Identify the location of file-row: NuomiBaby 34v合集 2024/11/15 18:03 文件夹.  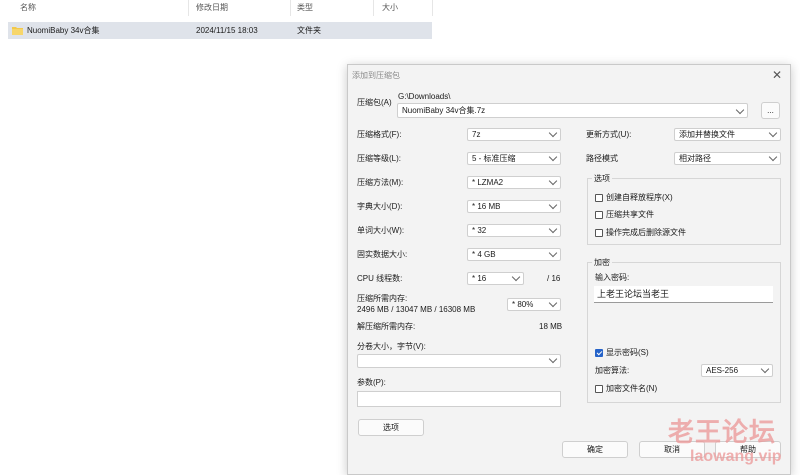
(220, 30).